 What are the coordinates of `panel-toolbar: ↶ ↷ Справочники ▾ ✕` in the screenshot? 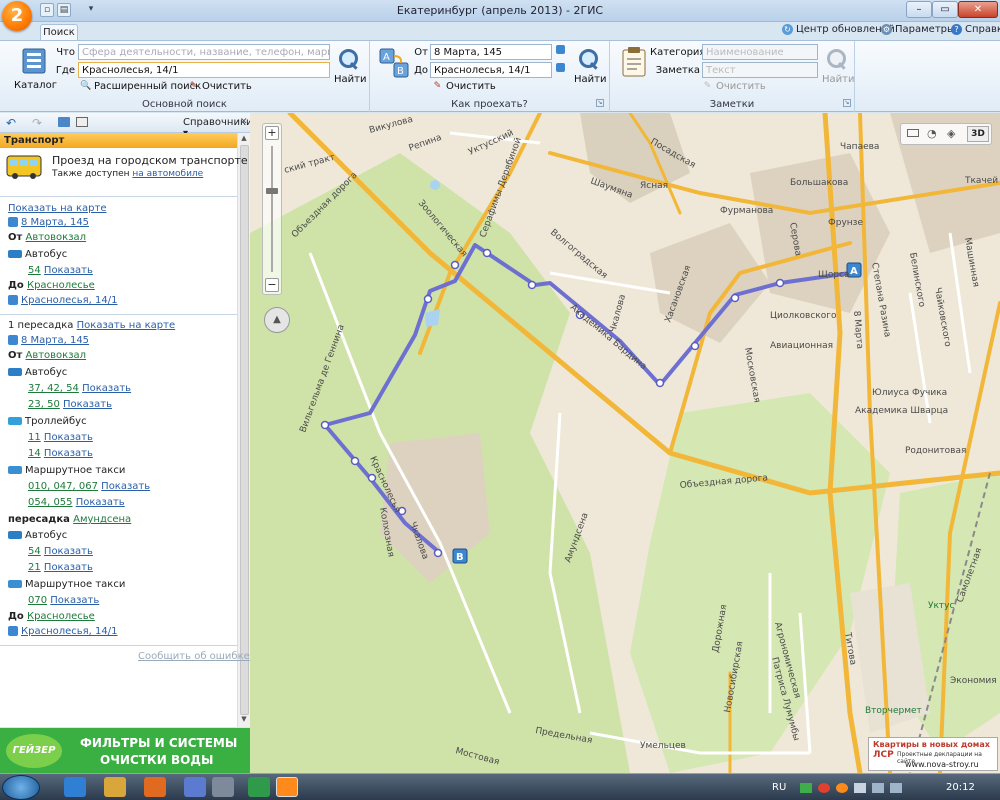 It's located at (126, 126).